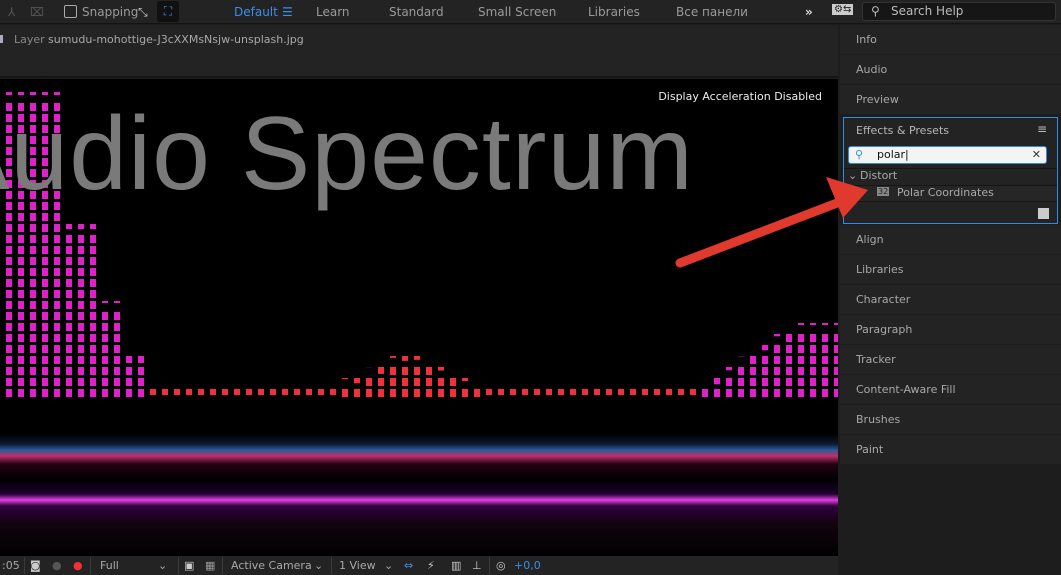 This screenshot has width=1061, height=575. Describe the element at coordinates (950, 239) in the screenshot. I see `panel-align: Align` at that location.